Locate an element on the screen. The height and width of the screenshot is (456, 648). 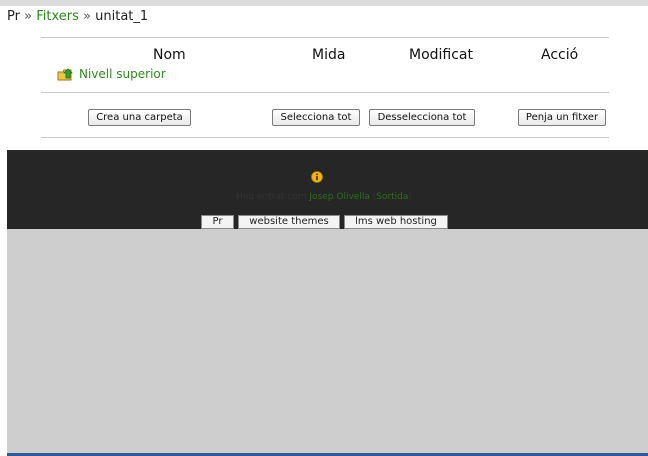
table-top-divider is located at coordinates (325, 37).